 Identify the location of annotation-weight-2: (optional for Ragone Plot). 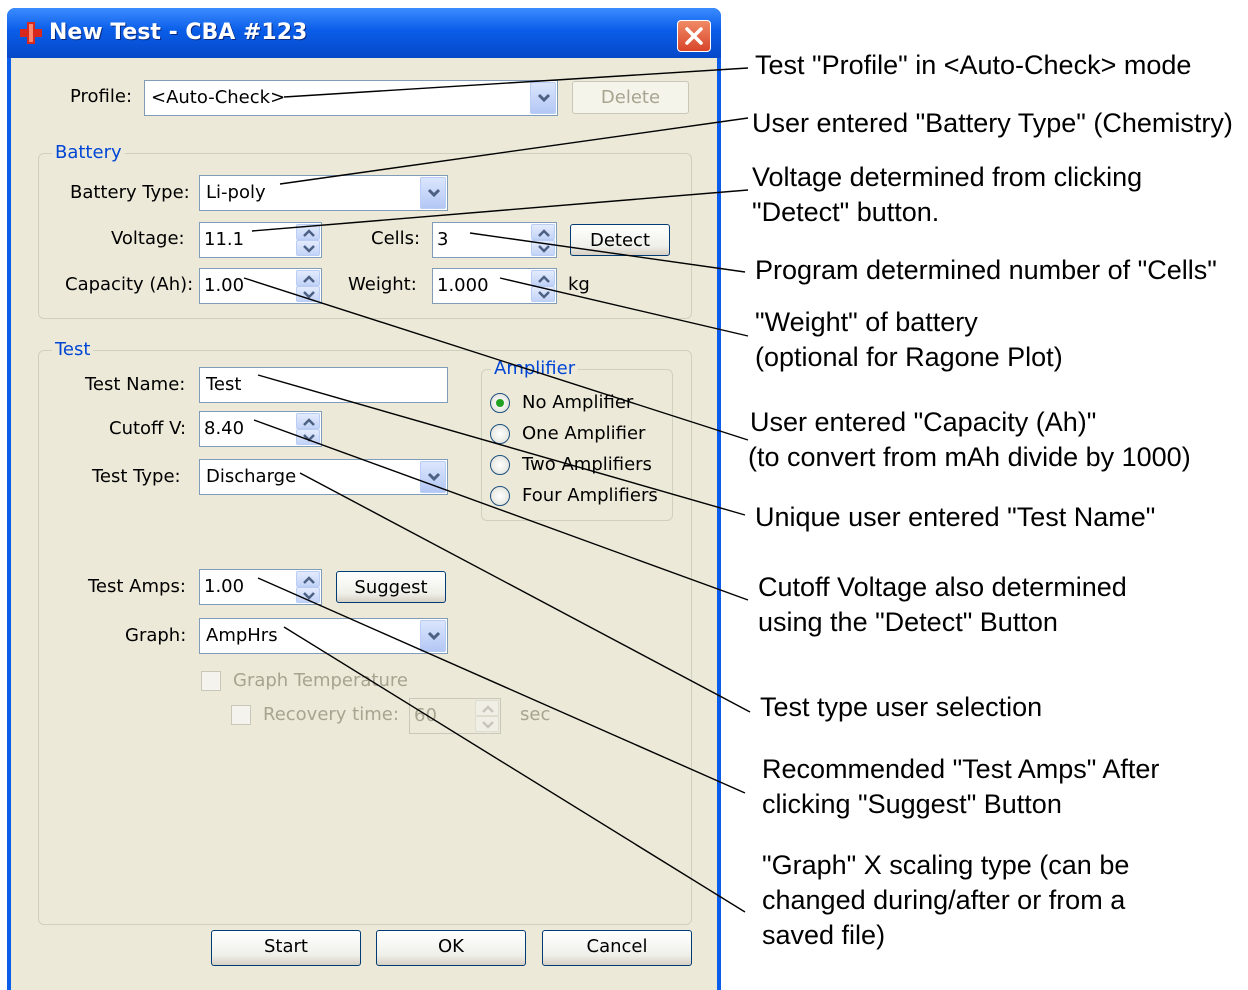
(909, 357).